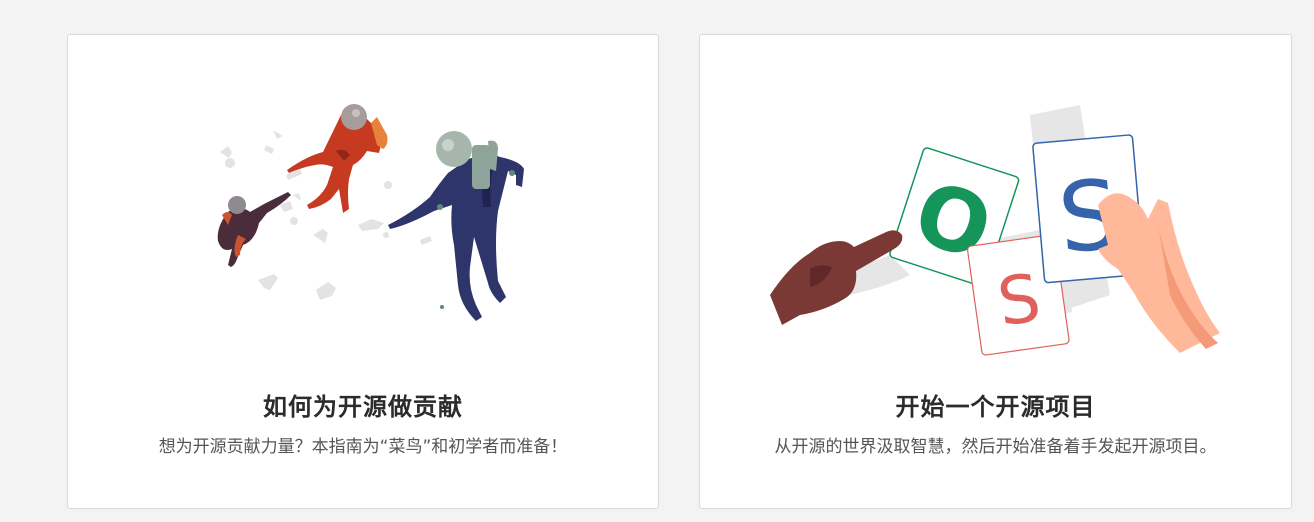 This screenshot has height=522, width=1314. Describe the element at coordinates (995, 407) in the screenshot. I see `card-title: 开始一个开源项目` at that location.